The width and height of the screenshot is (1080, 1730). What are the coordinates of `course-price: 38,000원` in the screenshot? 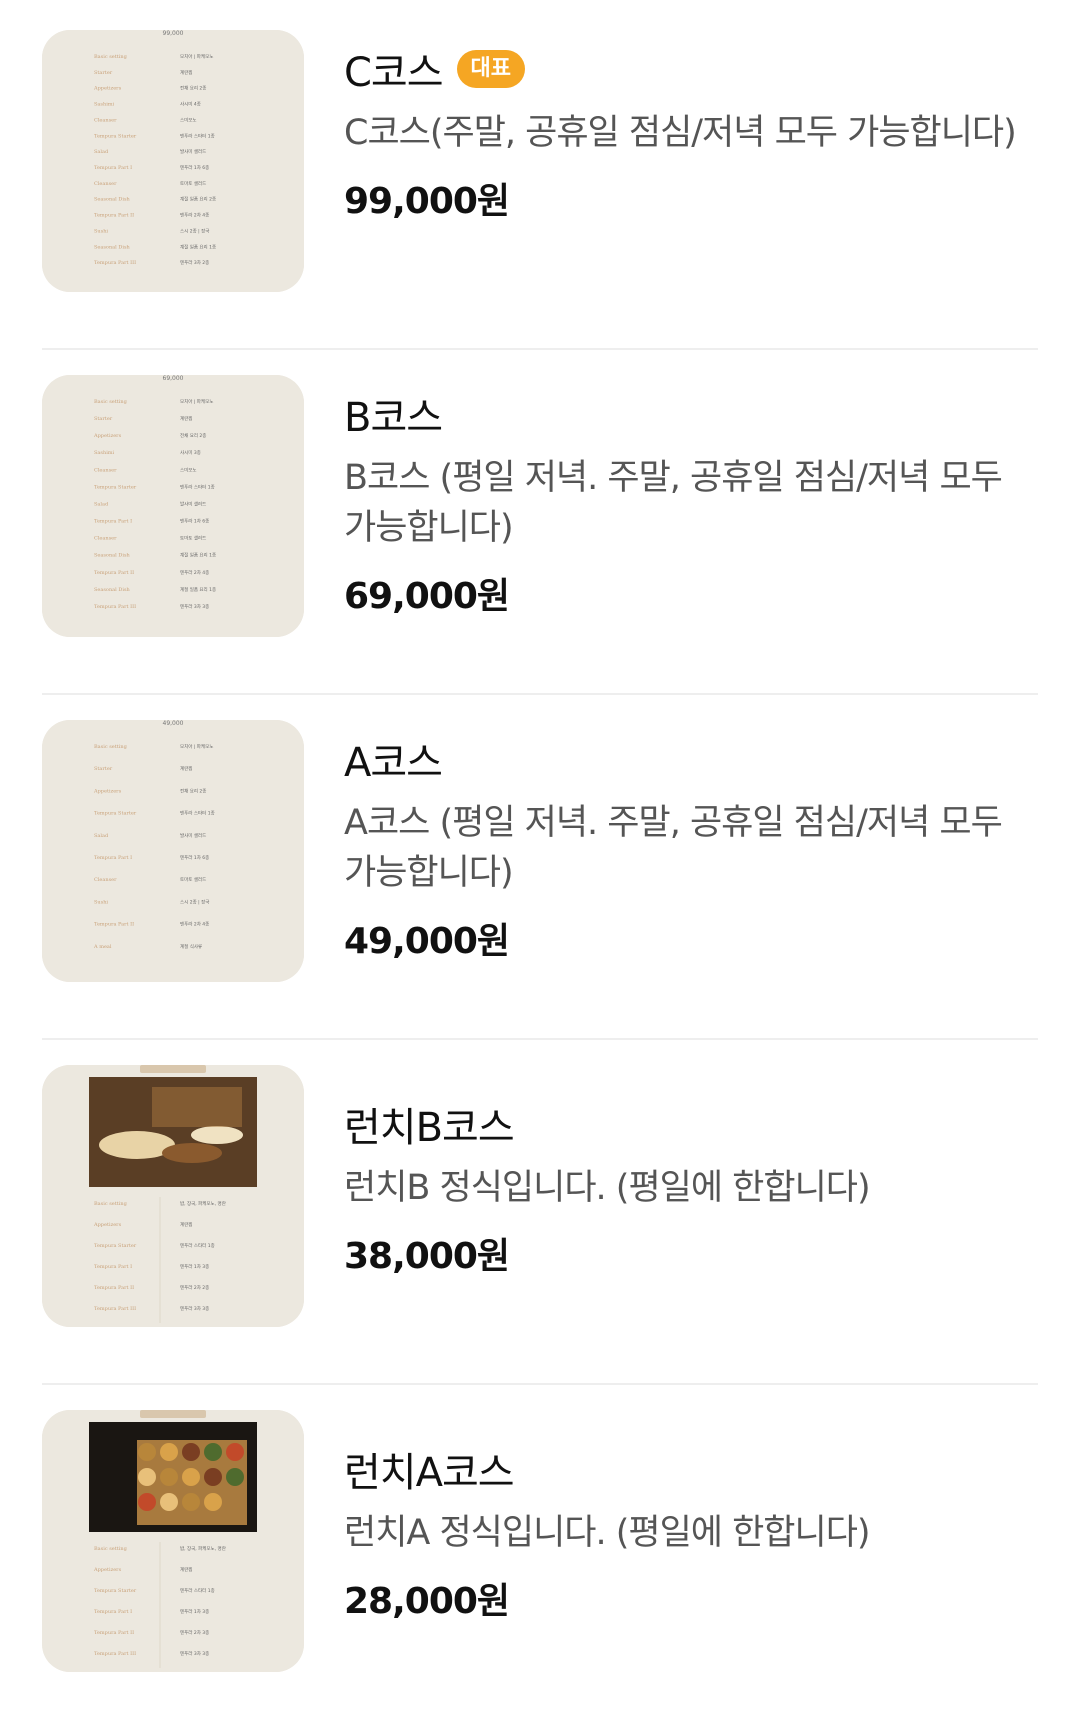 It's located at (427, 1256).